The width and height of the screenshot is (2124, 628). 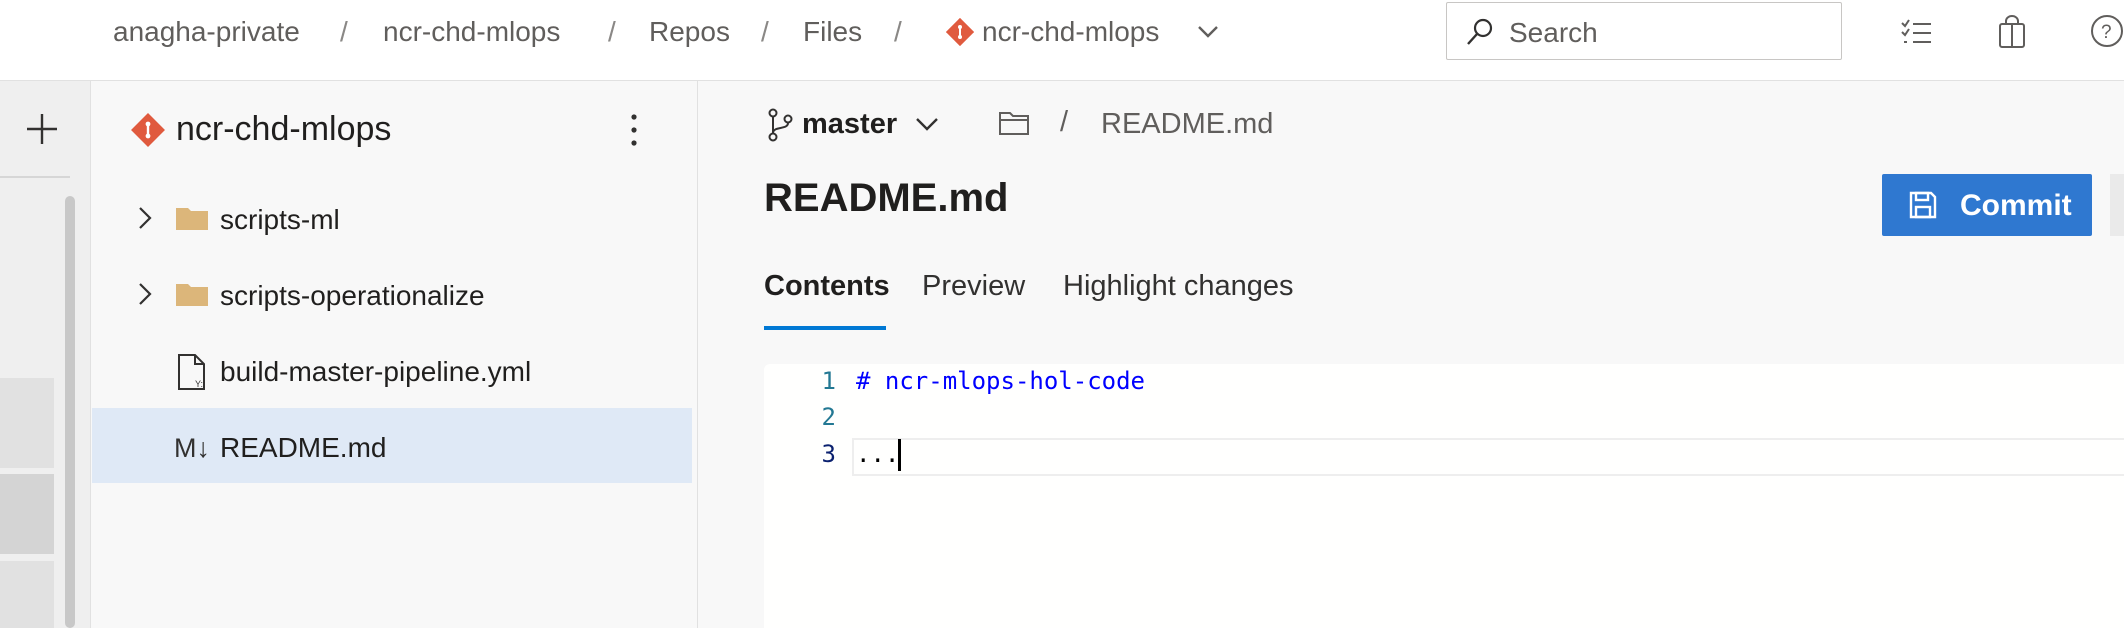 I want to click on add-icon, so click(x=42, y=129).